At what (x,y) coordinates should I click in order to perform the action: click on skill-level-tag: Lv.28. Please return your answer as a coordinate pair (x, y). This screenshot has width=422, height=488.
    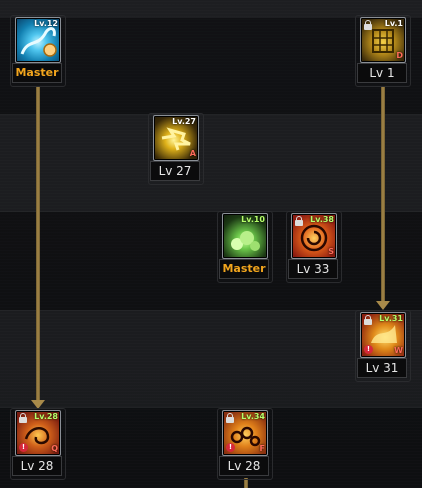
    Looking at the image, I should click on (46, 416).